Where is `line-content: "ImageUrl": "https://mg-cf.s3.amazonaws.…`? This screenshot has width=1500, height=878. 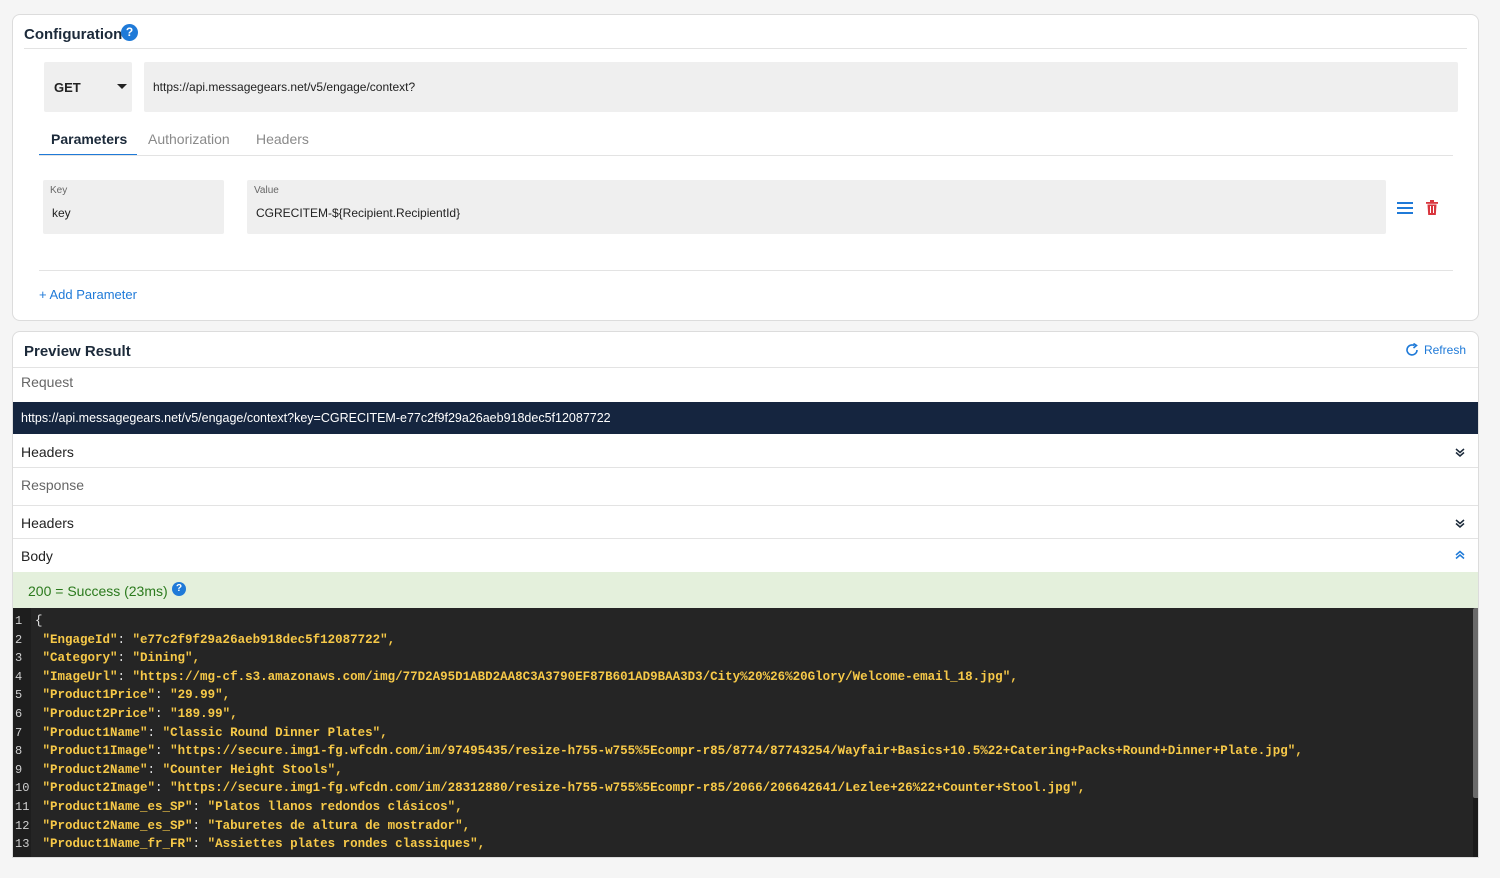 line-content: "ImageUrl": "https://mg-cf.s3.amazonaws.… is located at coordinates (530, 676).